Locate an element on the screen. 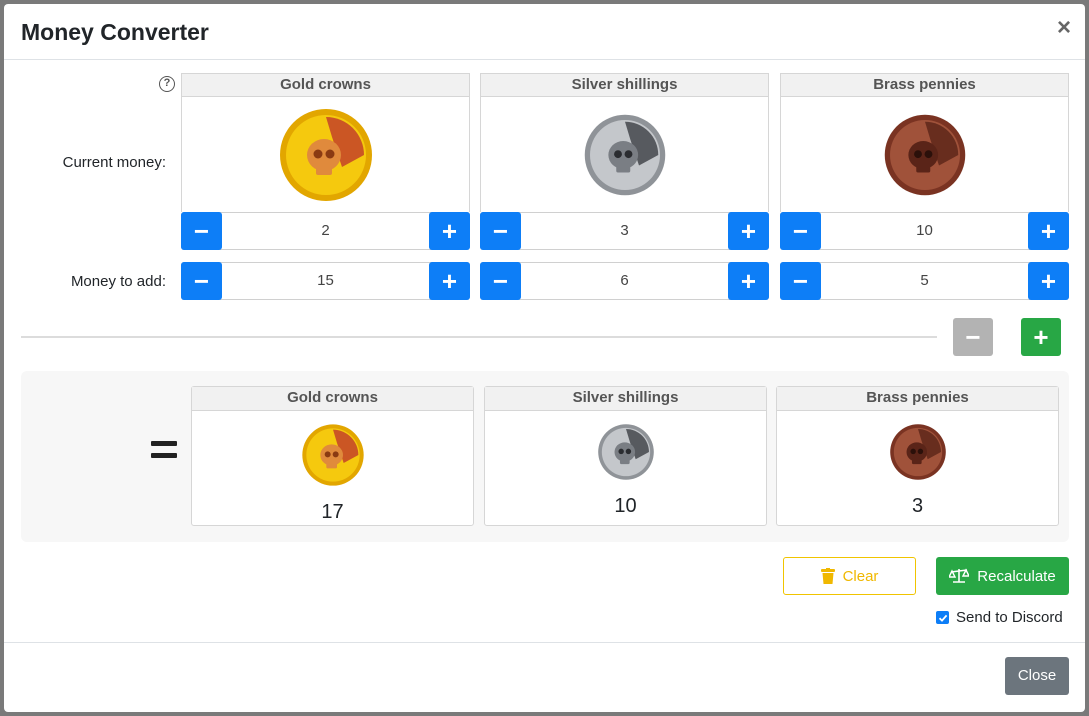 This screenshot has width=1089, height=716. gold-coin-image-area is located at coordinates (325, 154).